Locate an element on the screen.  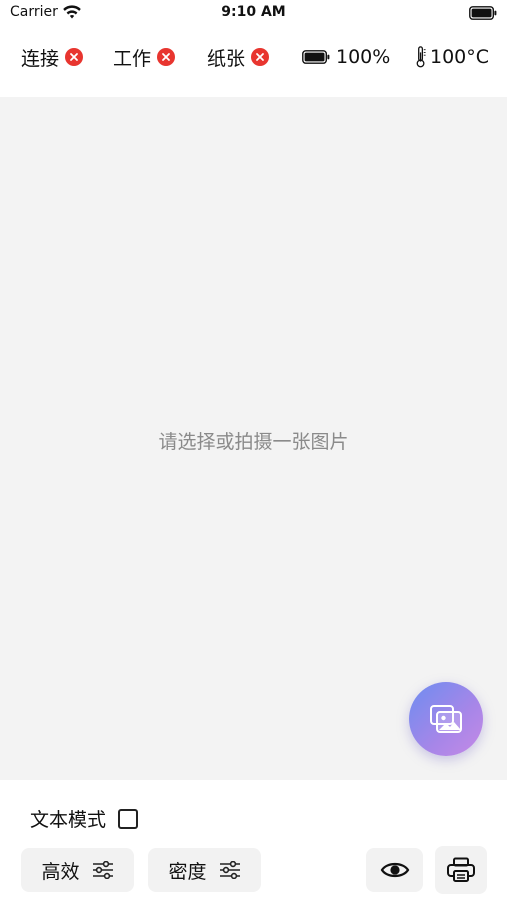
thermometer-icon is located at coordinates (421, 57).